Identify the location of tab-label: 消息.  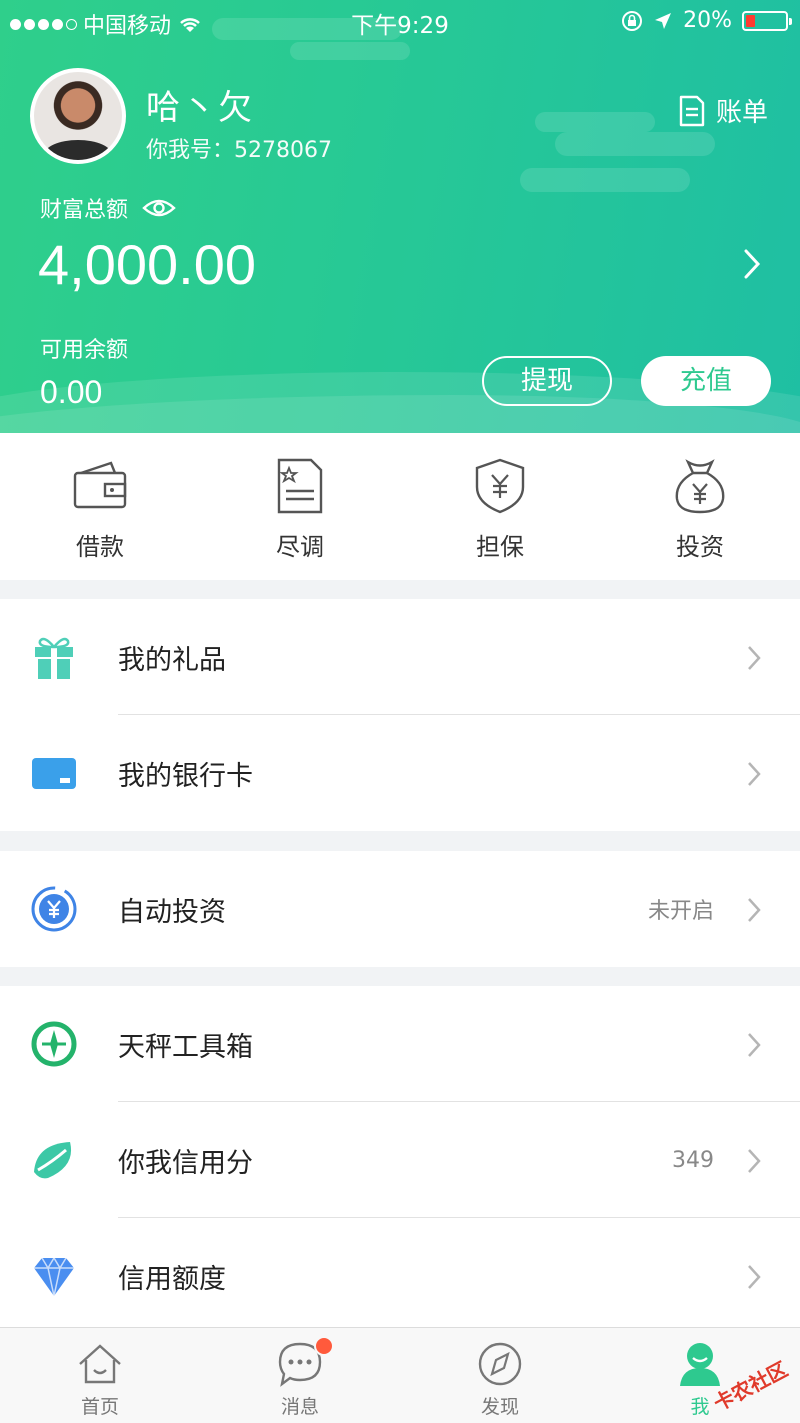
(299, 1407).